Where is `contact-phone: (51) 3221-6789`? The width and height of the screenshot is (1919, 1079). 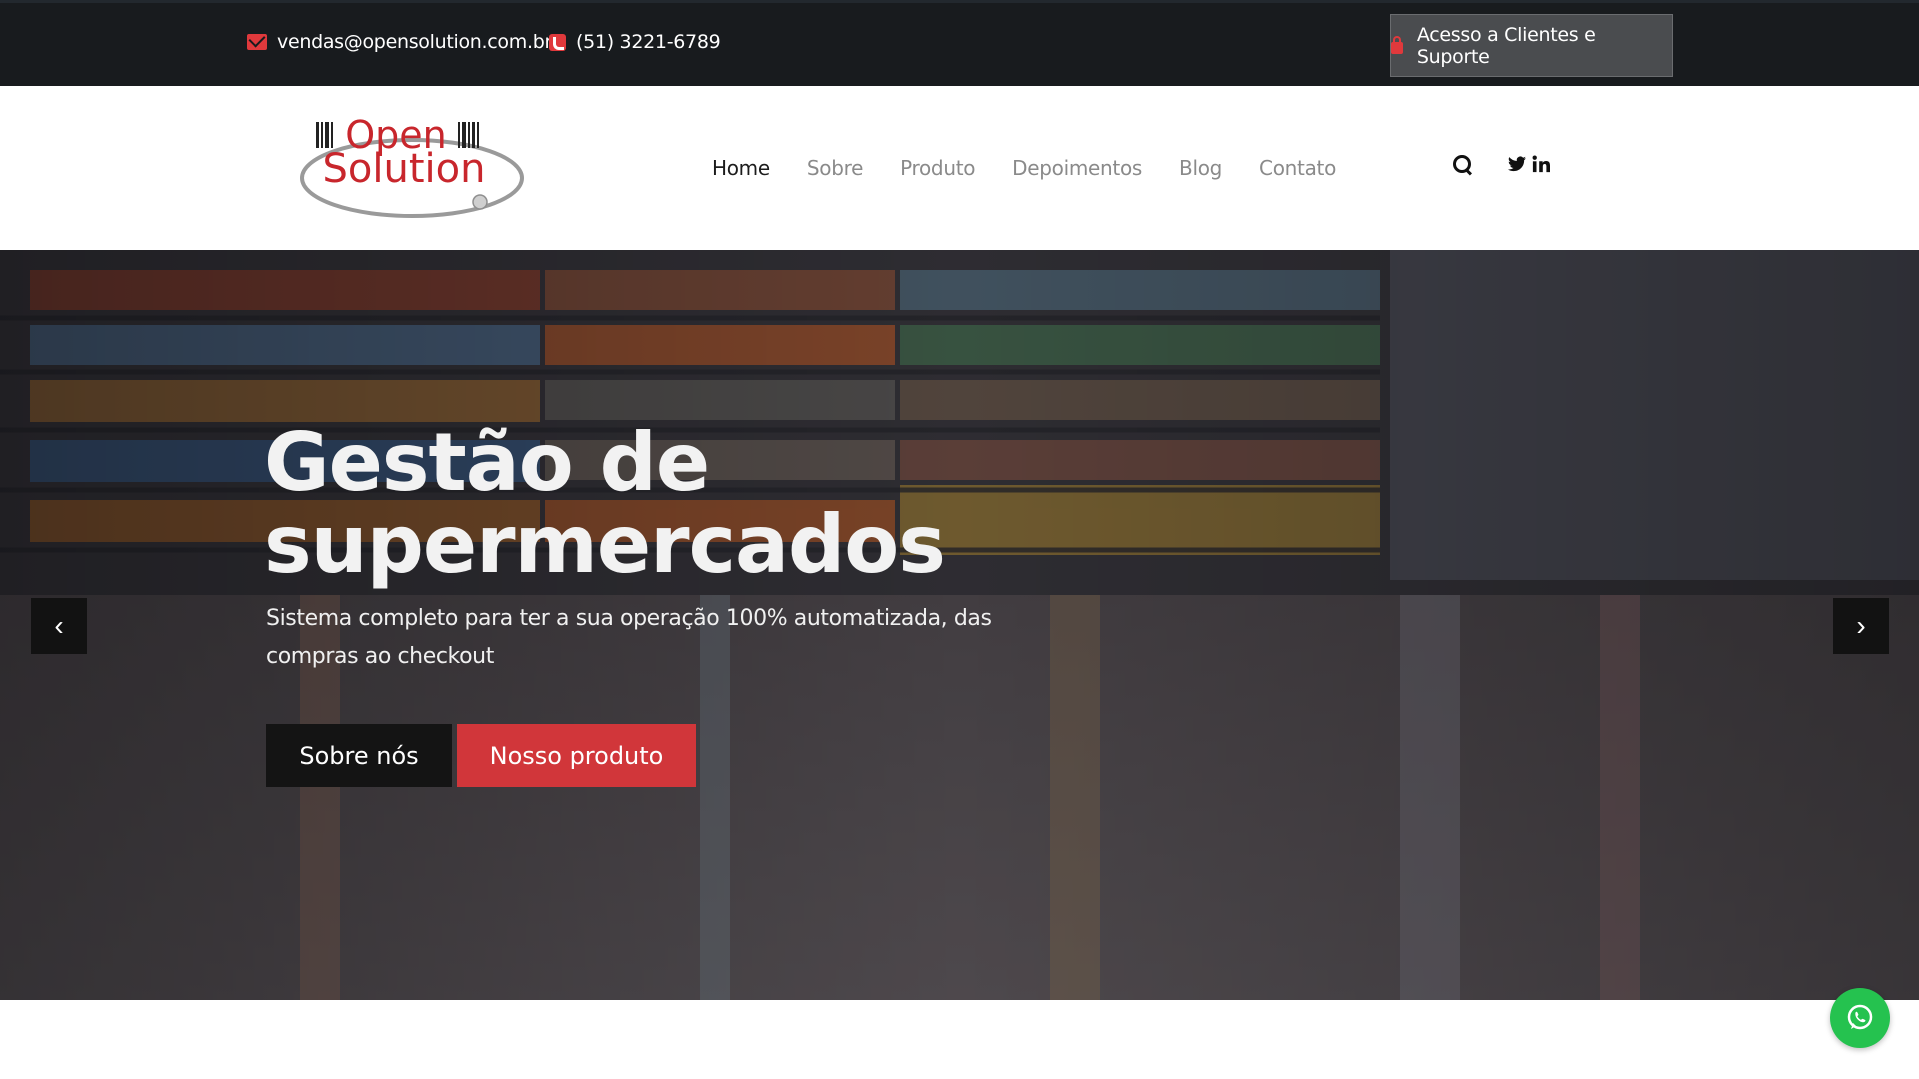
contact-phone: (51) 3221-6789 is located at coordinates (635, 42).